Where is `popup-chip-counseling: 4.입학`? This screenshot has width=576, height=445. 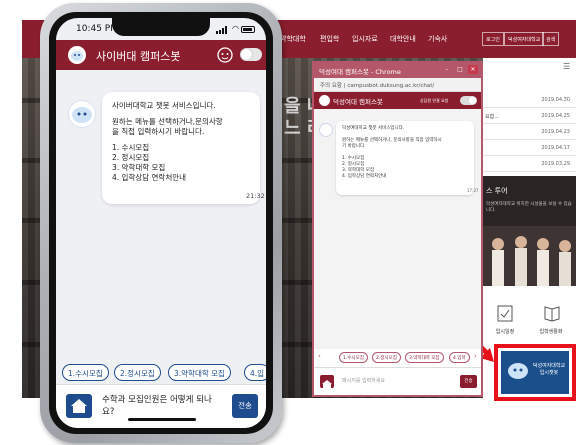 popup-chip-counseling: 4.입학 is located at coordinates (459, 357).